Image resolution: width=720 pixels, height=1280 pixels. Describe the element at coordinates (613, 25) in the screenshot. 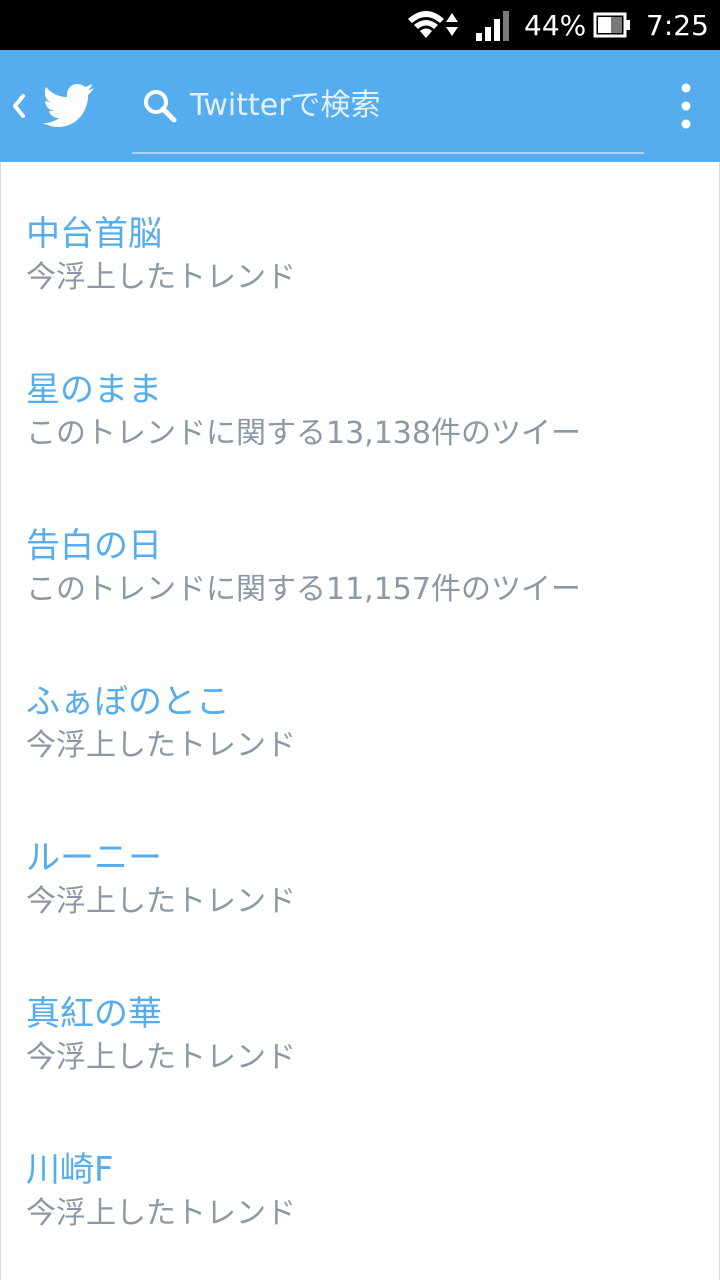

I see `battery-icon` at that location.